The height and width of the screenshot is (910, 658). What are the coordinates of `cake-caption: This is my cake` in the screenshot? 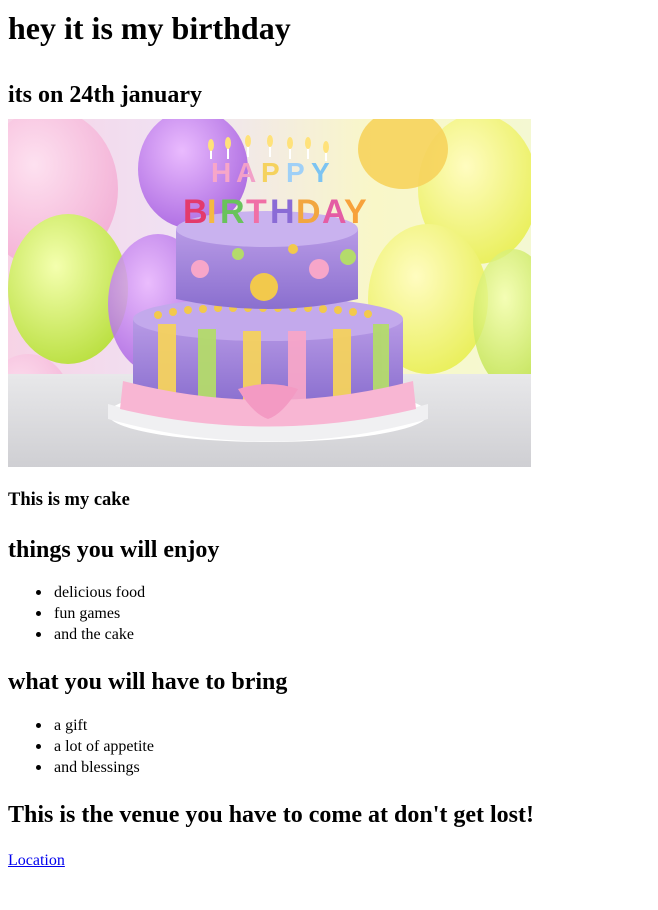 It's located at (69, 500).